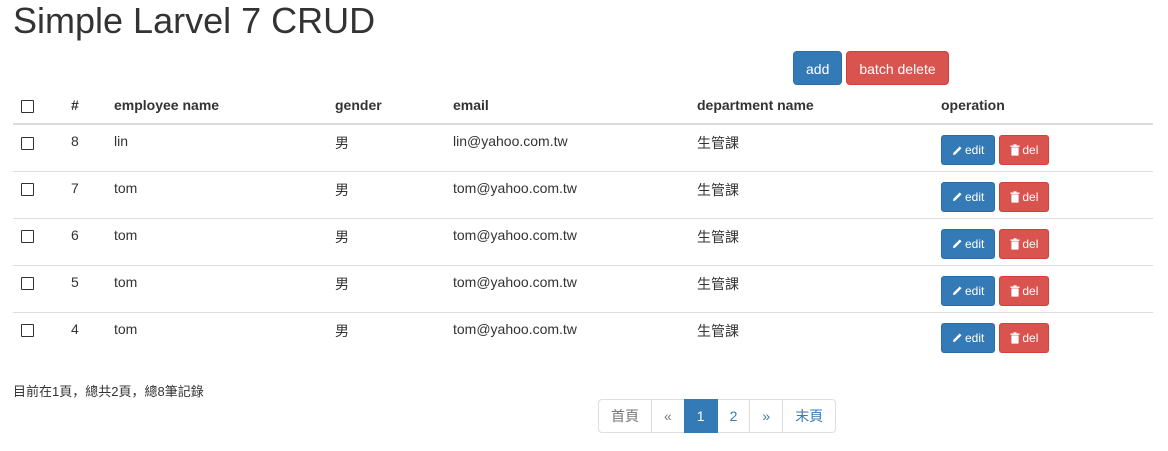  Describe the element at coordinates (700, 416) in the screenshot. I see `pagination-page-1: 1` at that location.